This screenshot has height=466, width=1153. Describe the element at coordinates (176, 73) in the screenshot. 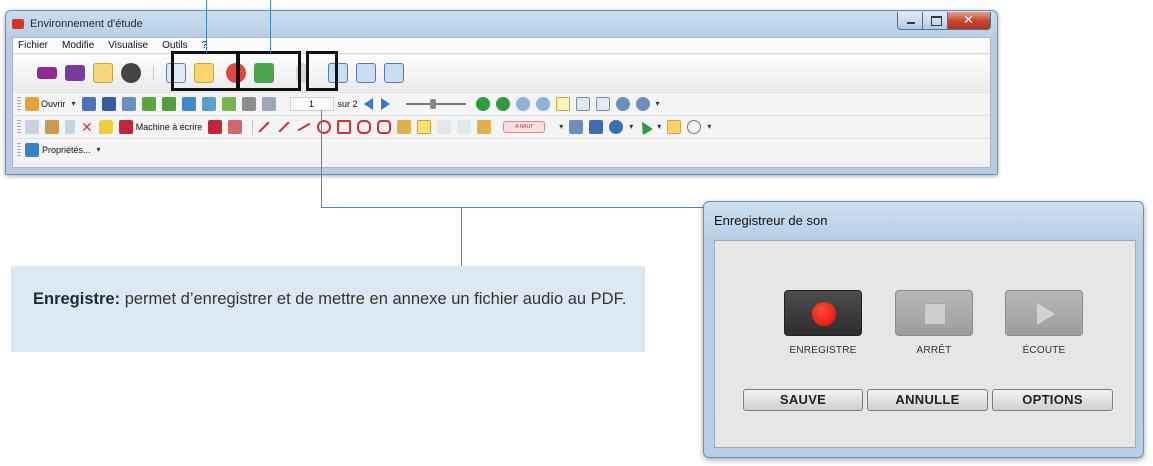

I see `select-text-icon` at that location.